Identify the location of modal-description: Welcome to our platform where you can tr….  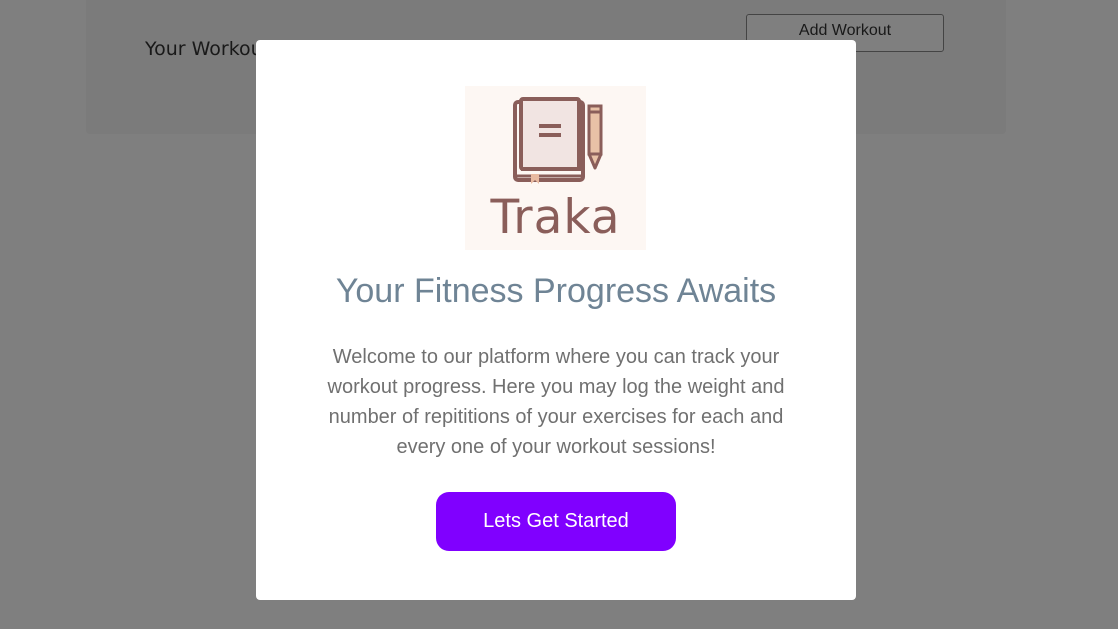
(556, 402).